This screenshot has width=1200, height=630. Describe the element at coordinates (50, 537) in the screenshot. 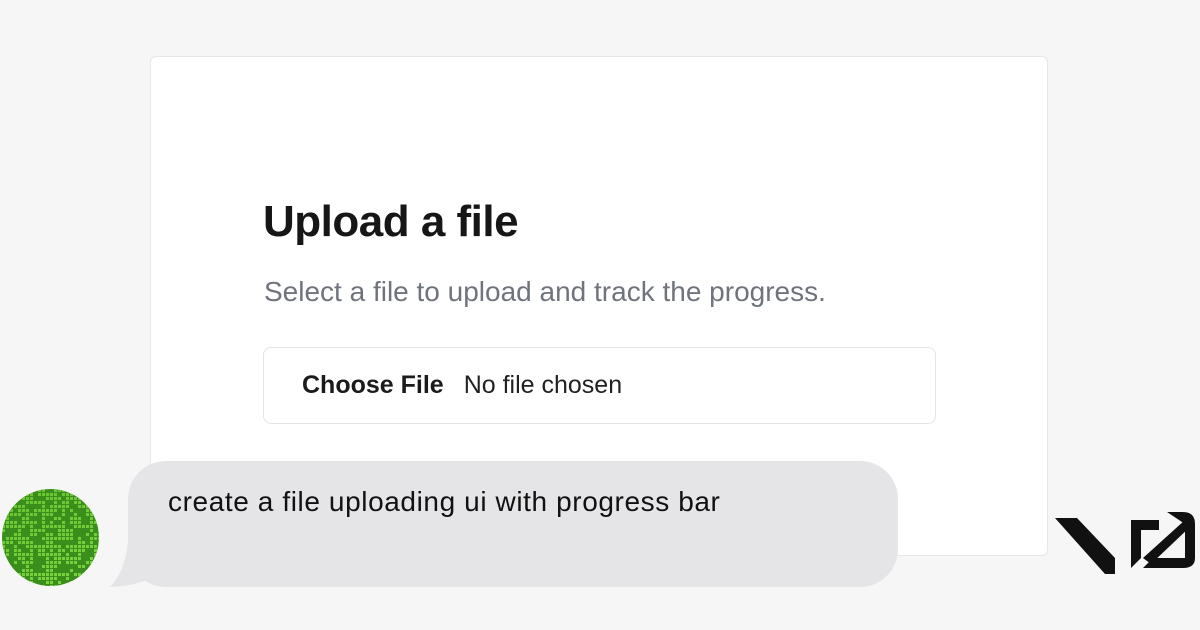

I see `avatar-icon` at that location.